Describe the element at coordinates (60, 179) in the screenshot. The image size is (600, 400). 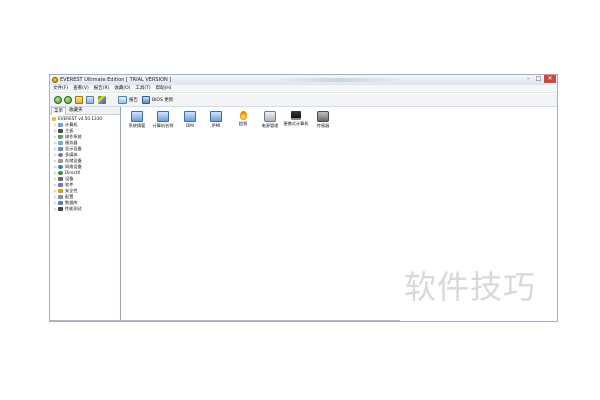
I see `device-icon` at that location.